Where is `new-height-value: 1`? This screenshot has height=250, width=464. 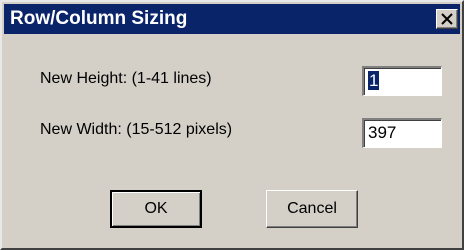 new-height-value: 1 is located at coordinates (374, 80).